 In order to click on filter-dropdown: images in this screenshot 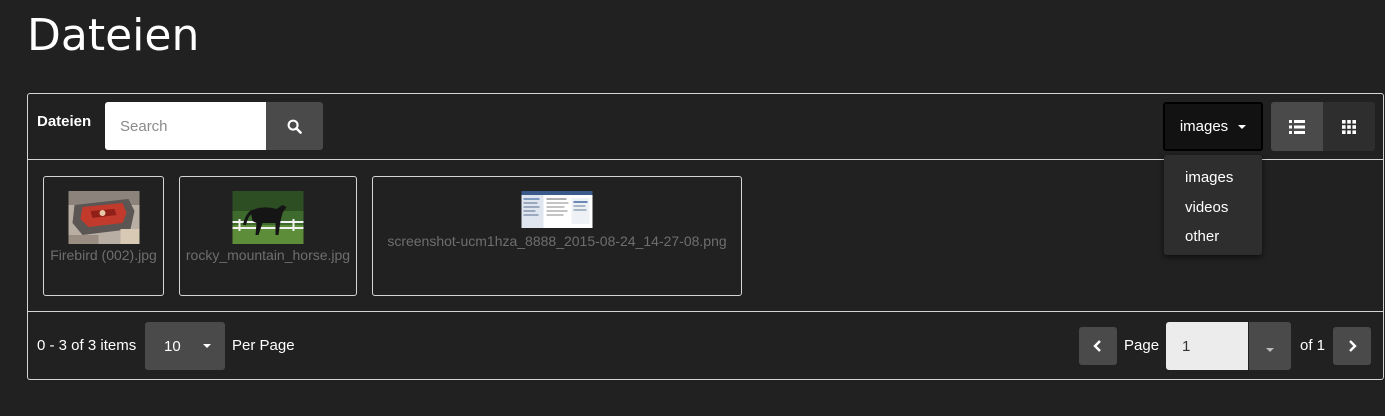, I will do `click(1213, 126)`.